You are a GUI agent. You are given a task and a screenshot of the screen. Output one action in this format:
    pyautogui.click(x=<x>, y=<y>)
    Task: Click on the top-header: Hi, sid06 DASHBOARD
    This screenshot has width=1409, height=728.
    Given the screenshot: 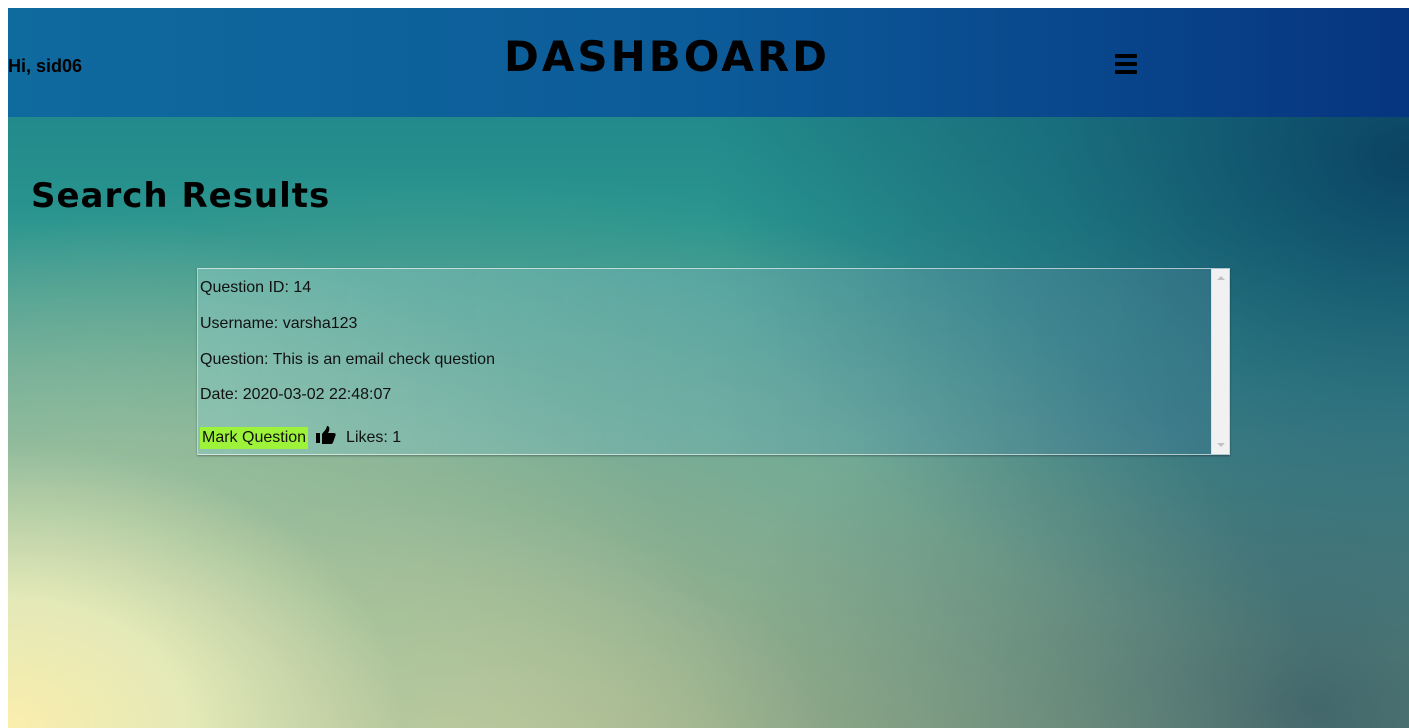 What is the action you would take?
    pyautogui.click(x=708, y=62)
    